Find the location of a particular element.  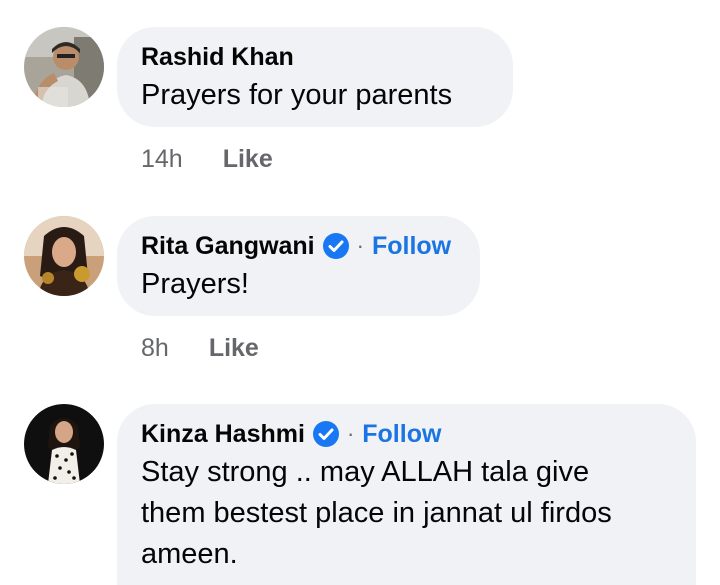

comment-meta: 14h Like is located at coordinates (207, 159).